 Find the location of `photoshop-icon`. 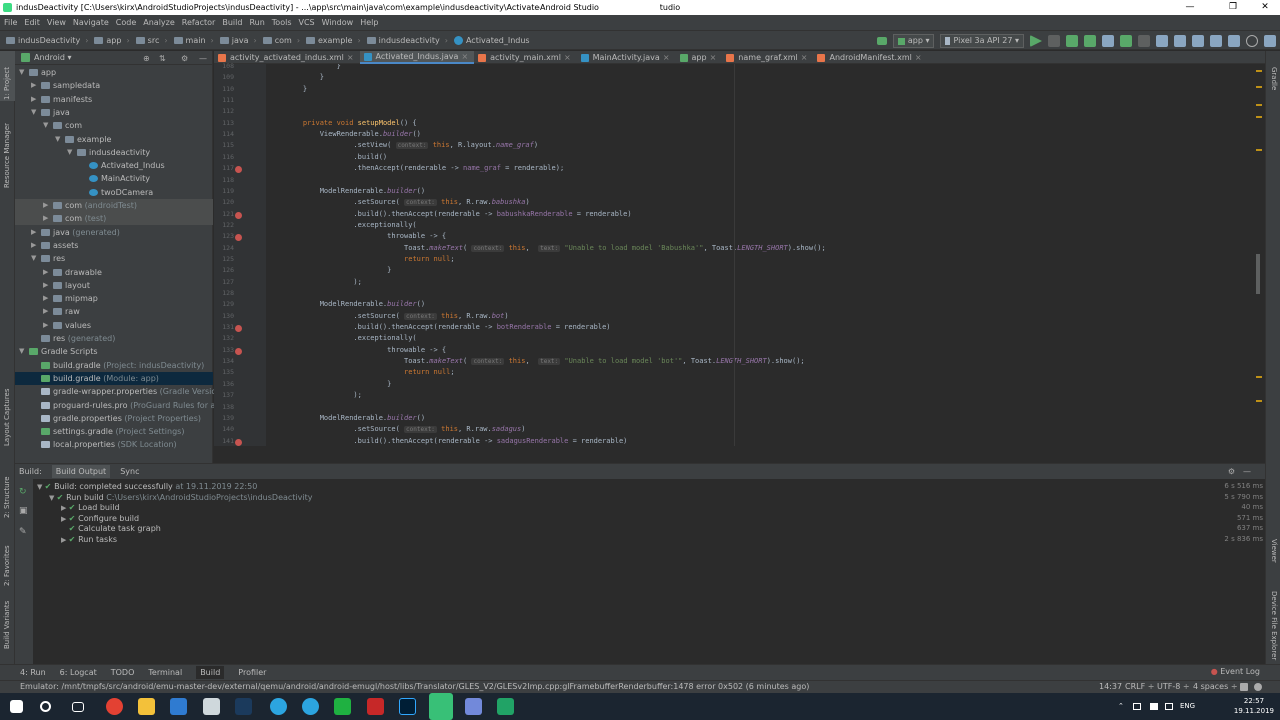

photoshop-icon is located at coordinates (407, 706).